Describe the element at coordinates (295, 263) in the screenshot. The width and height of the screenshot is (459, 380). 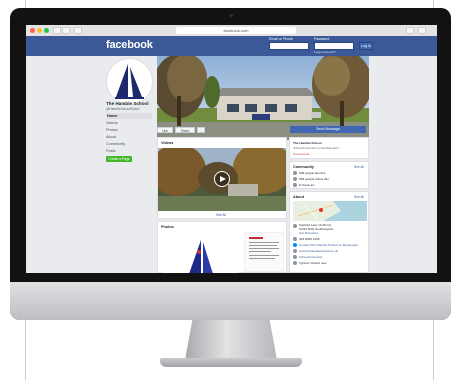
I see `clock-icon` at that location.